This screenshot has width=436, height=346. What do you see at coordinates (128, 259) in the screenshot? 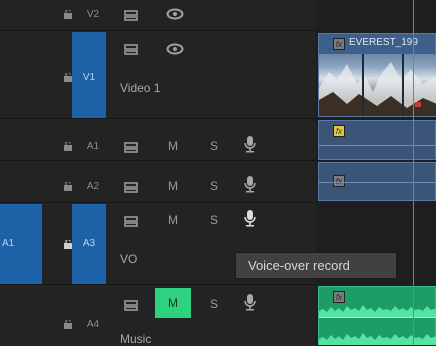
I see `track-name-vo: VO` at bounding box center [128, 259].